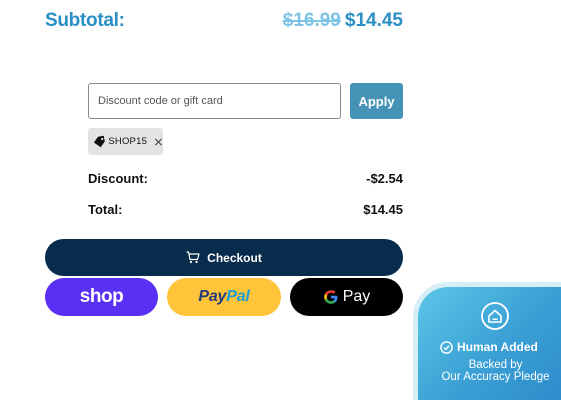 The width and height of the screenshot is (561, 400). Describe the element at coordinates (311, 20) in the screenshot. I see `original-price: $16.99` at that location.